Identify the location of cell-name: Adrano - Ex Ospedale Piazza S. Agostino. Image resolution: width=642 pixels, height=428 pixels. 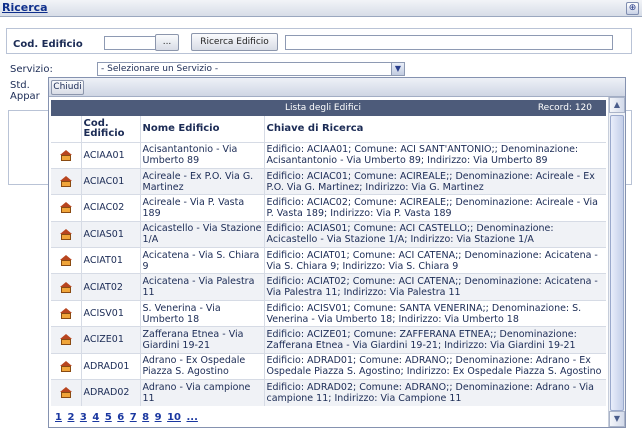
(201, 366).